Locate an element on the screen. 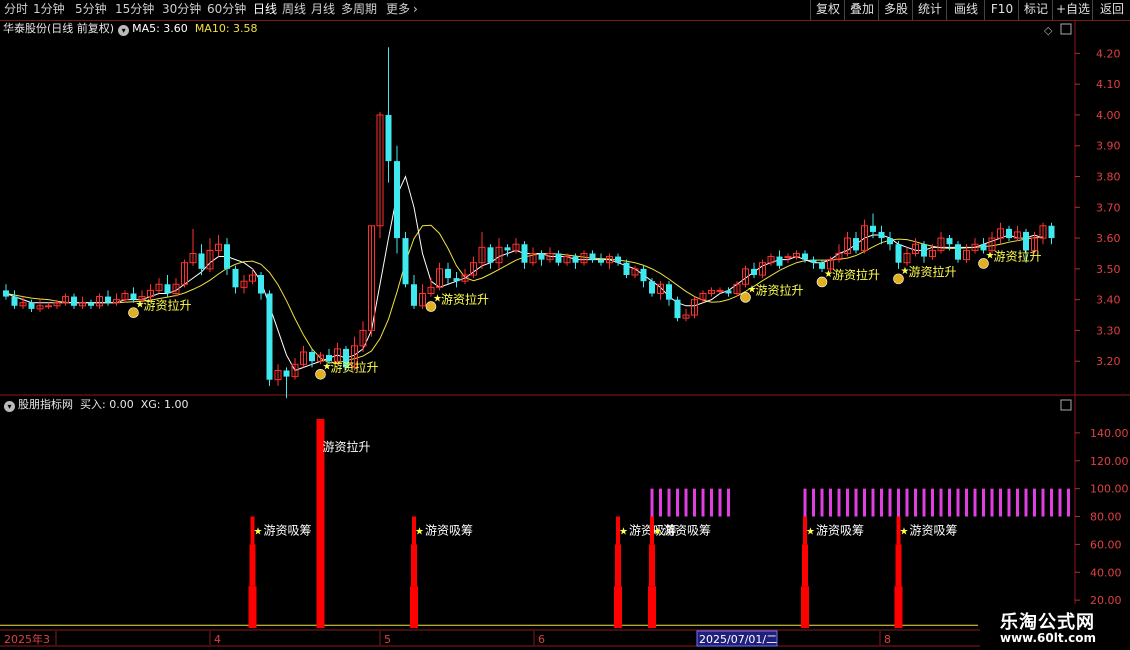  date-label-jun: 6 is located at coordinates (541, 639).